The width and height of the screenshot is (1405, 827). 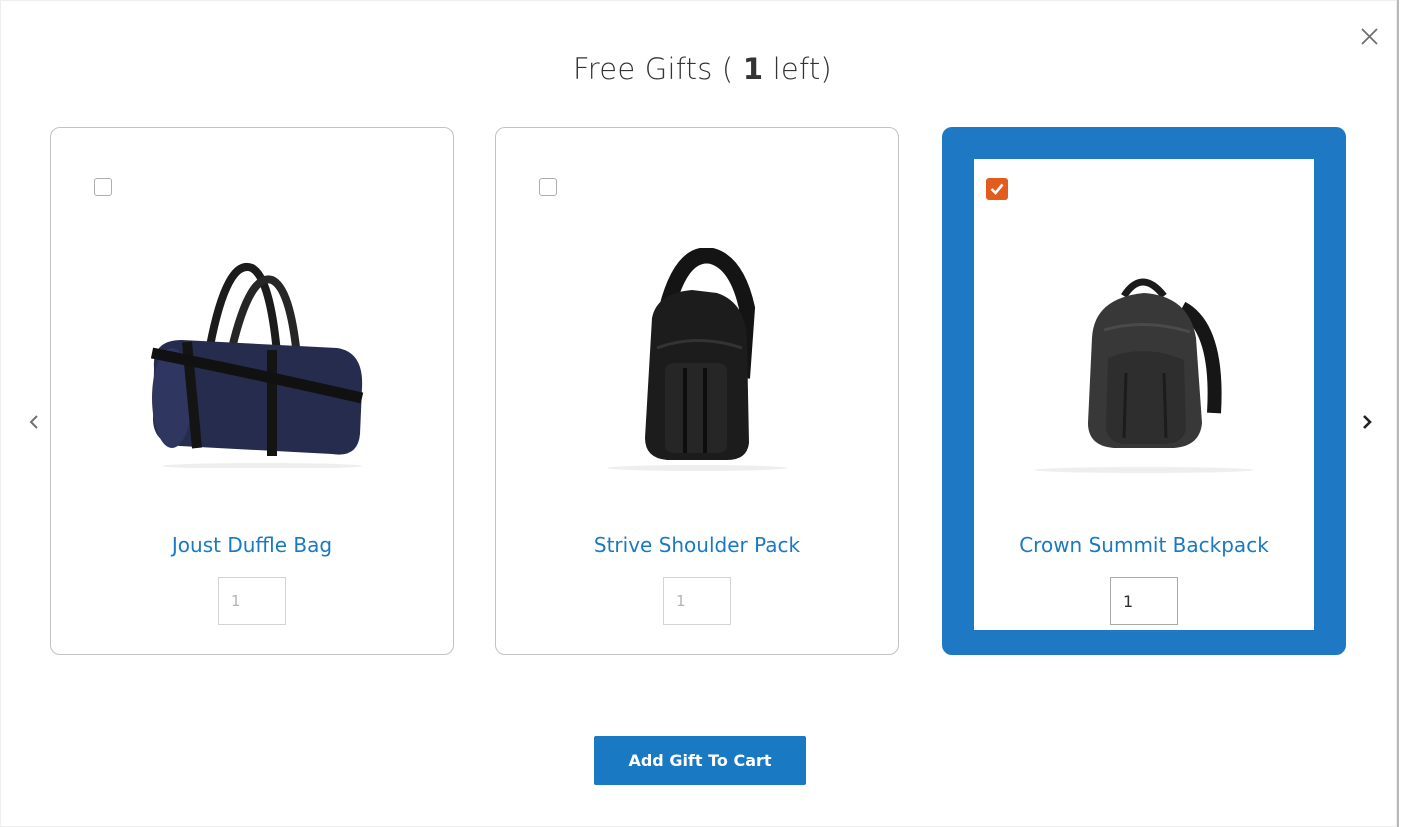 I want to click on product-name-link: Crown Summit Backpack, so click(x=1144, y=545).